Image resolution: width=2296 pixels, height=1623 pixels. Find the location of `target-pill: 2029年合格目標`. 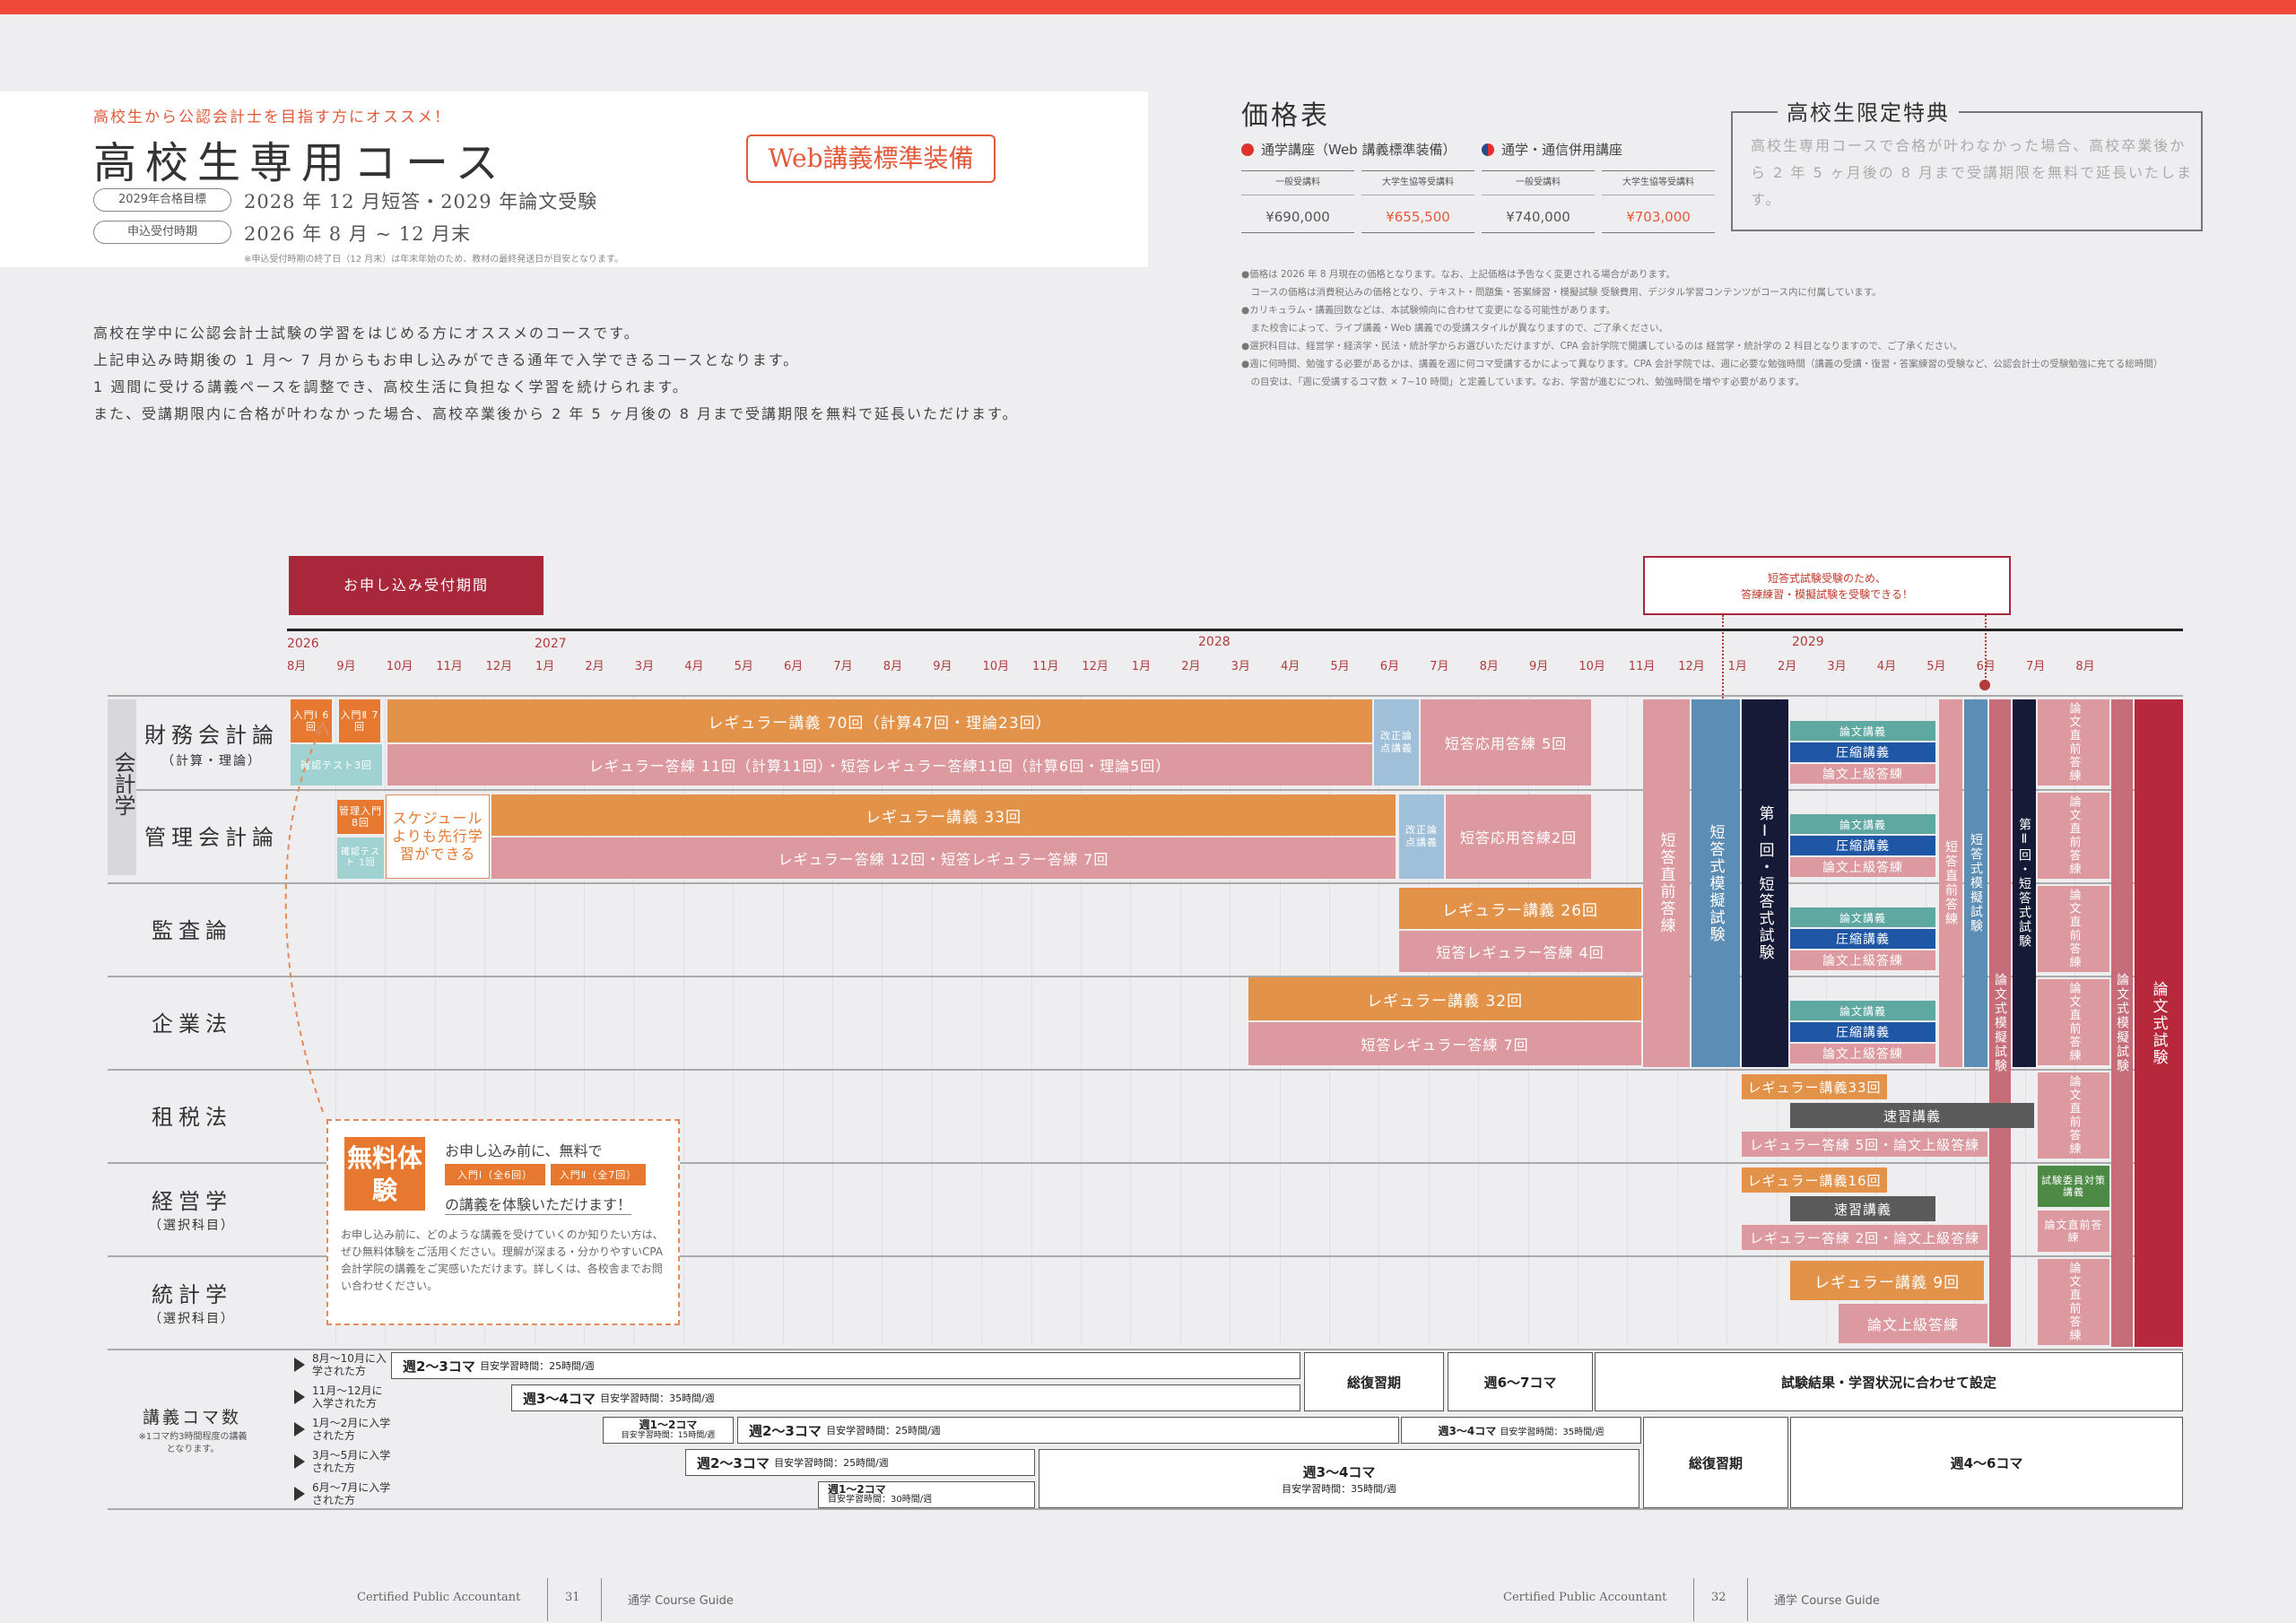

target-pill: 2029年合格目標 is located at coordinates (162, 200).